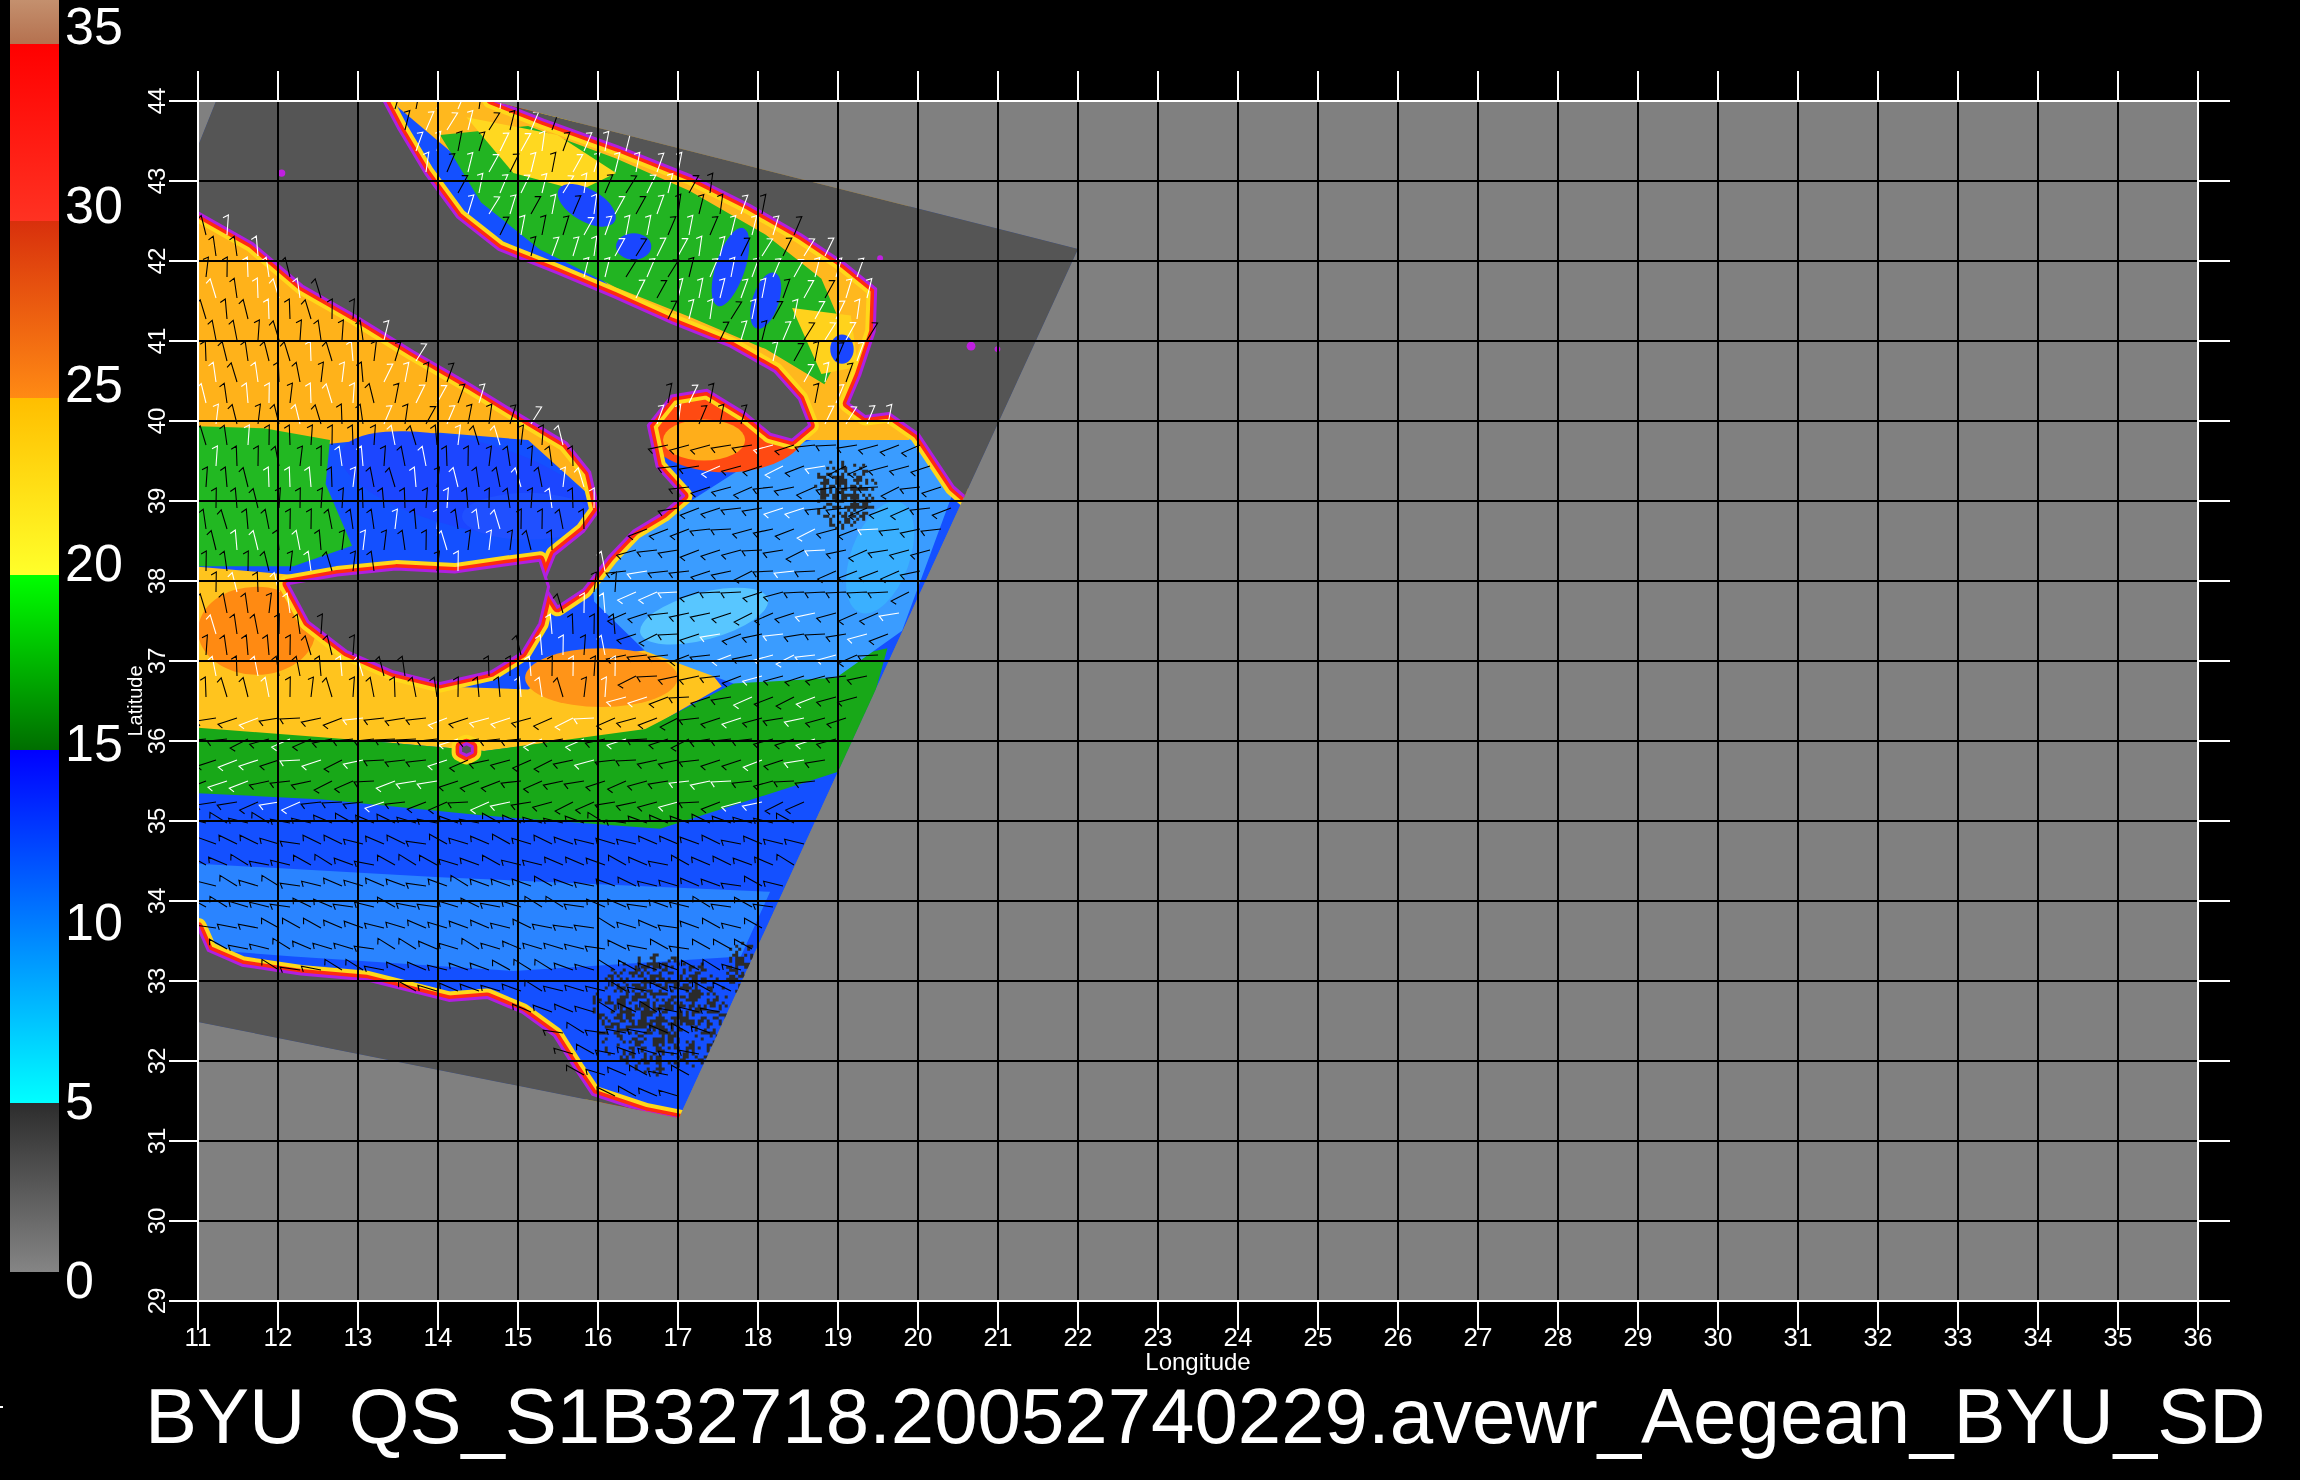  Describe the element at coordinates (157, 821) in the screenshot. I see `latitude-tick-label: 35` at that location.